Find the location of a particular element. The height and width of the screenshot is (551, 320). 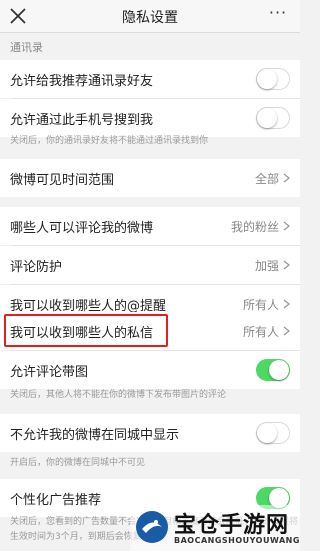

row-who-can-comment: 哪些人可以评论我的微博 我的粉丝 is located at coordinates (150, 226).